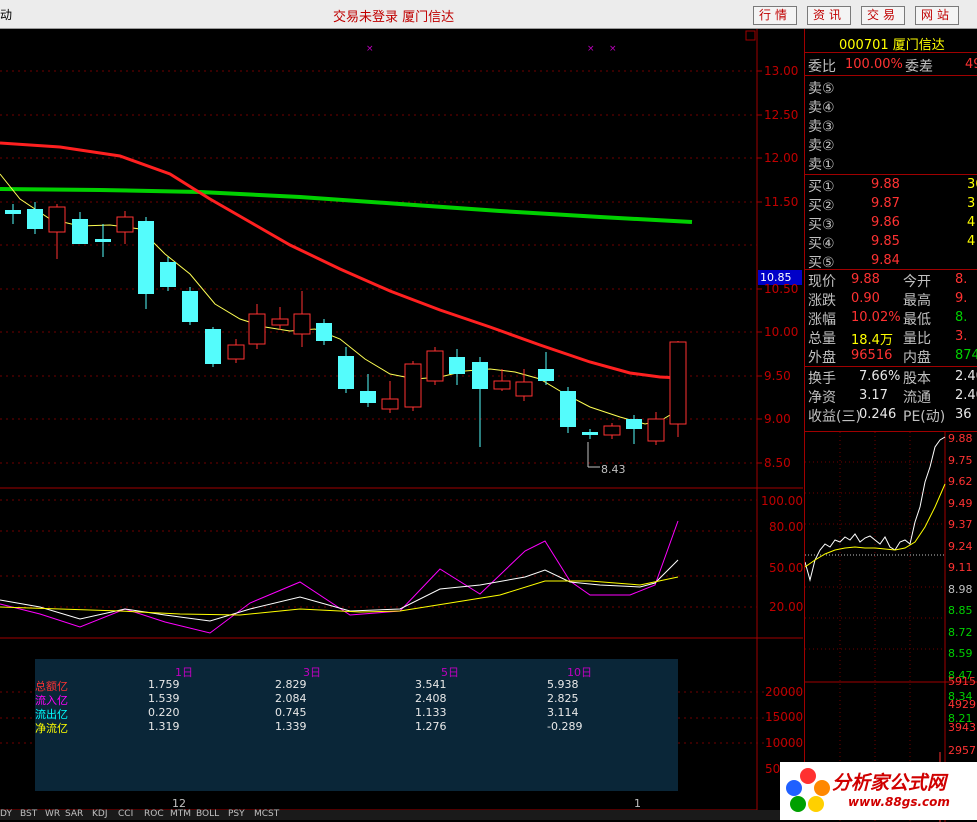 Image resolution: width=977 pixels, height=822 pixels. What do you see at coordinates (917, 358) in the screenshot?
I see `stat-label: 内盘` at bounding box center [917, 358].